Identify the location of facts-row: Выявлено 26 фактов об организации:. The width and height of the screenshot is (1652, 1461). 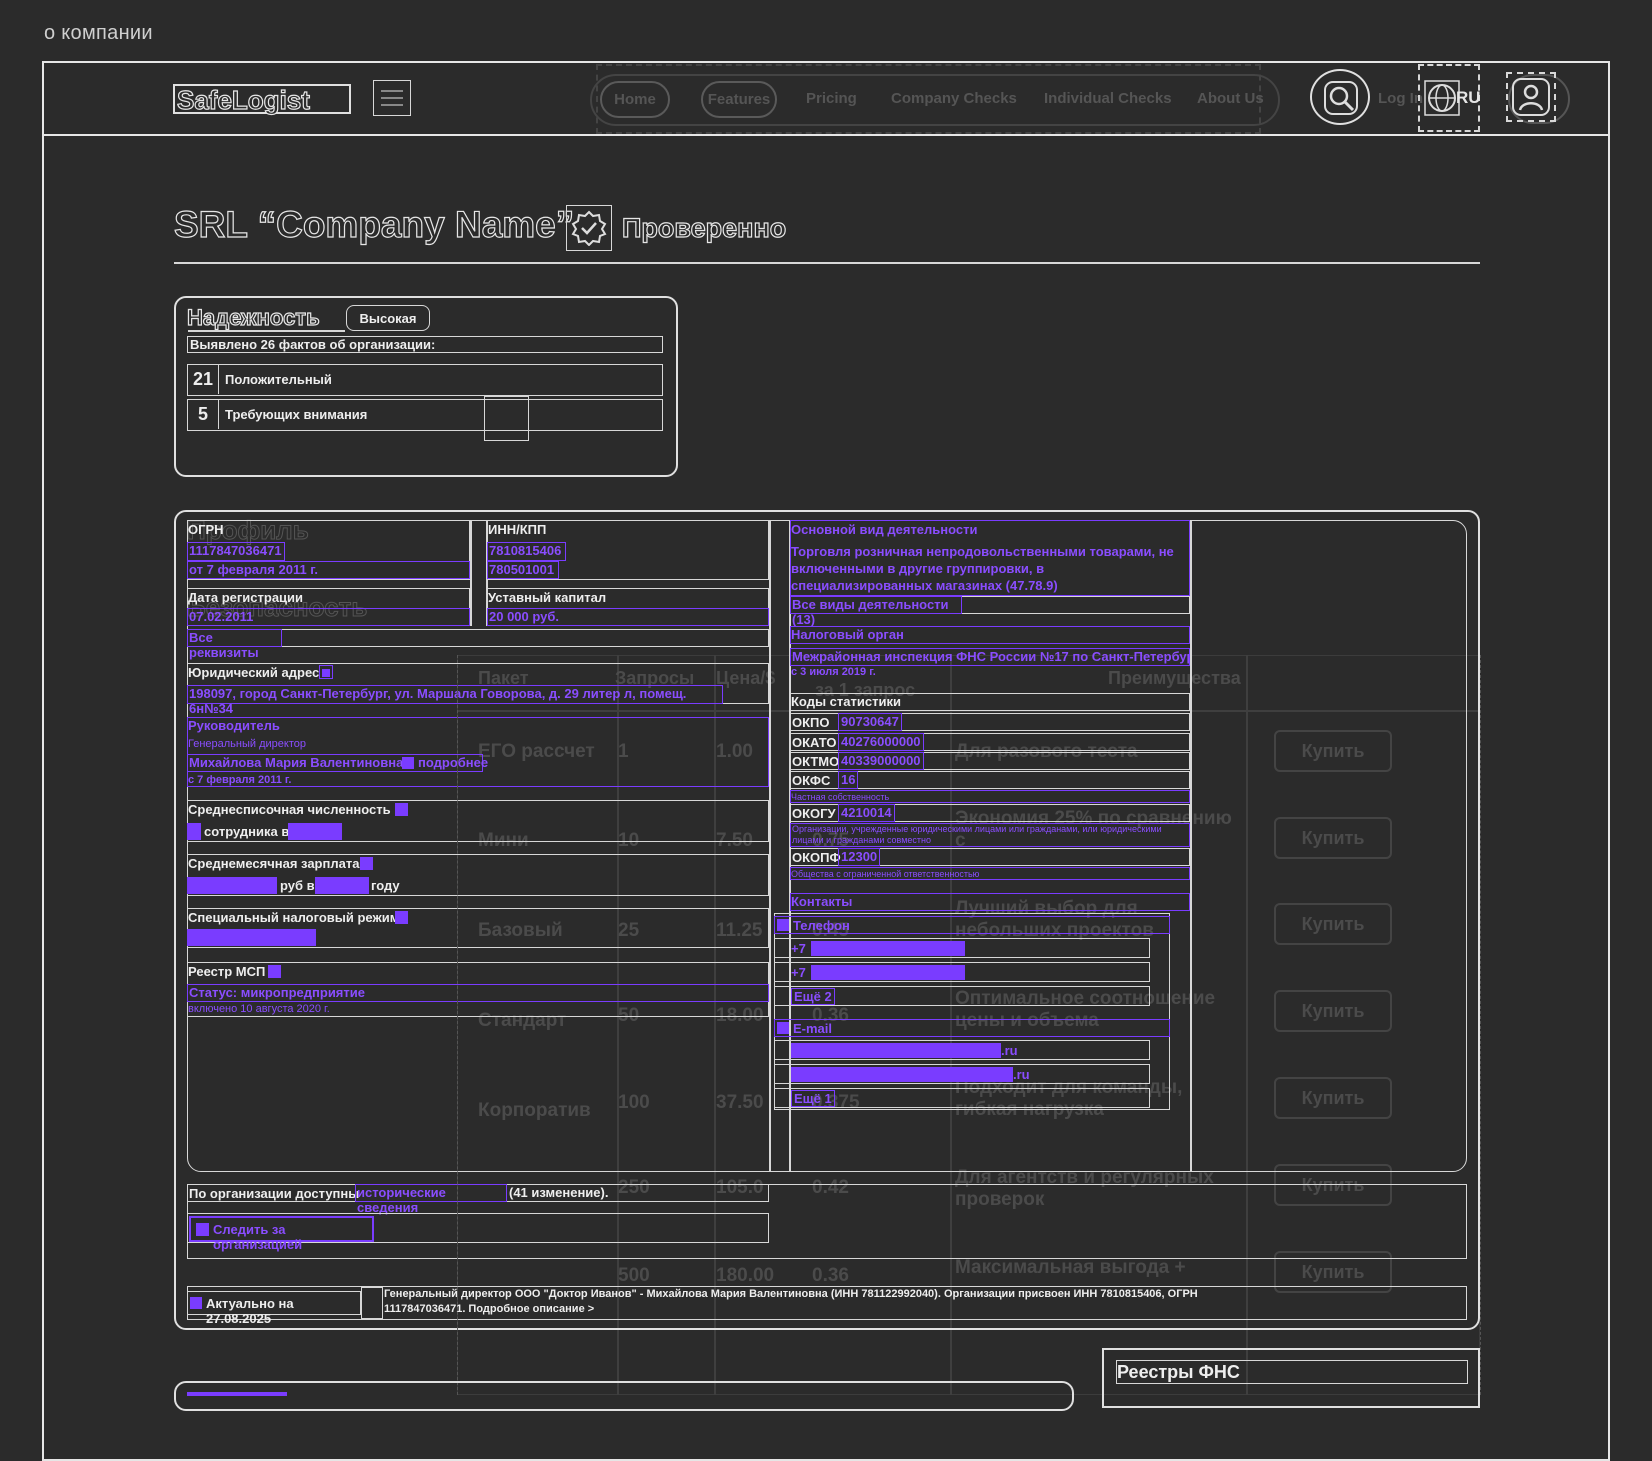
(425, 344).